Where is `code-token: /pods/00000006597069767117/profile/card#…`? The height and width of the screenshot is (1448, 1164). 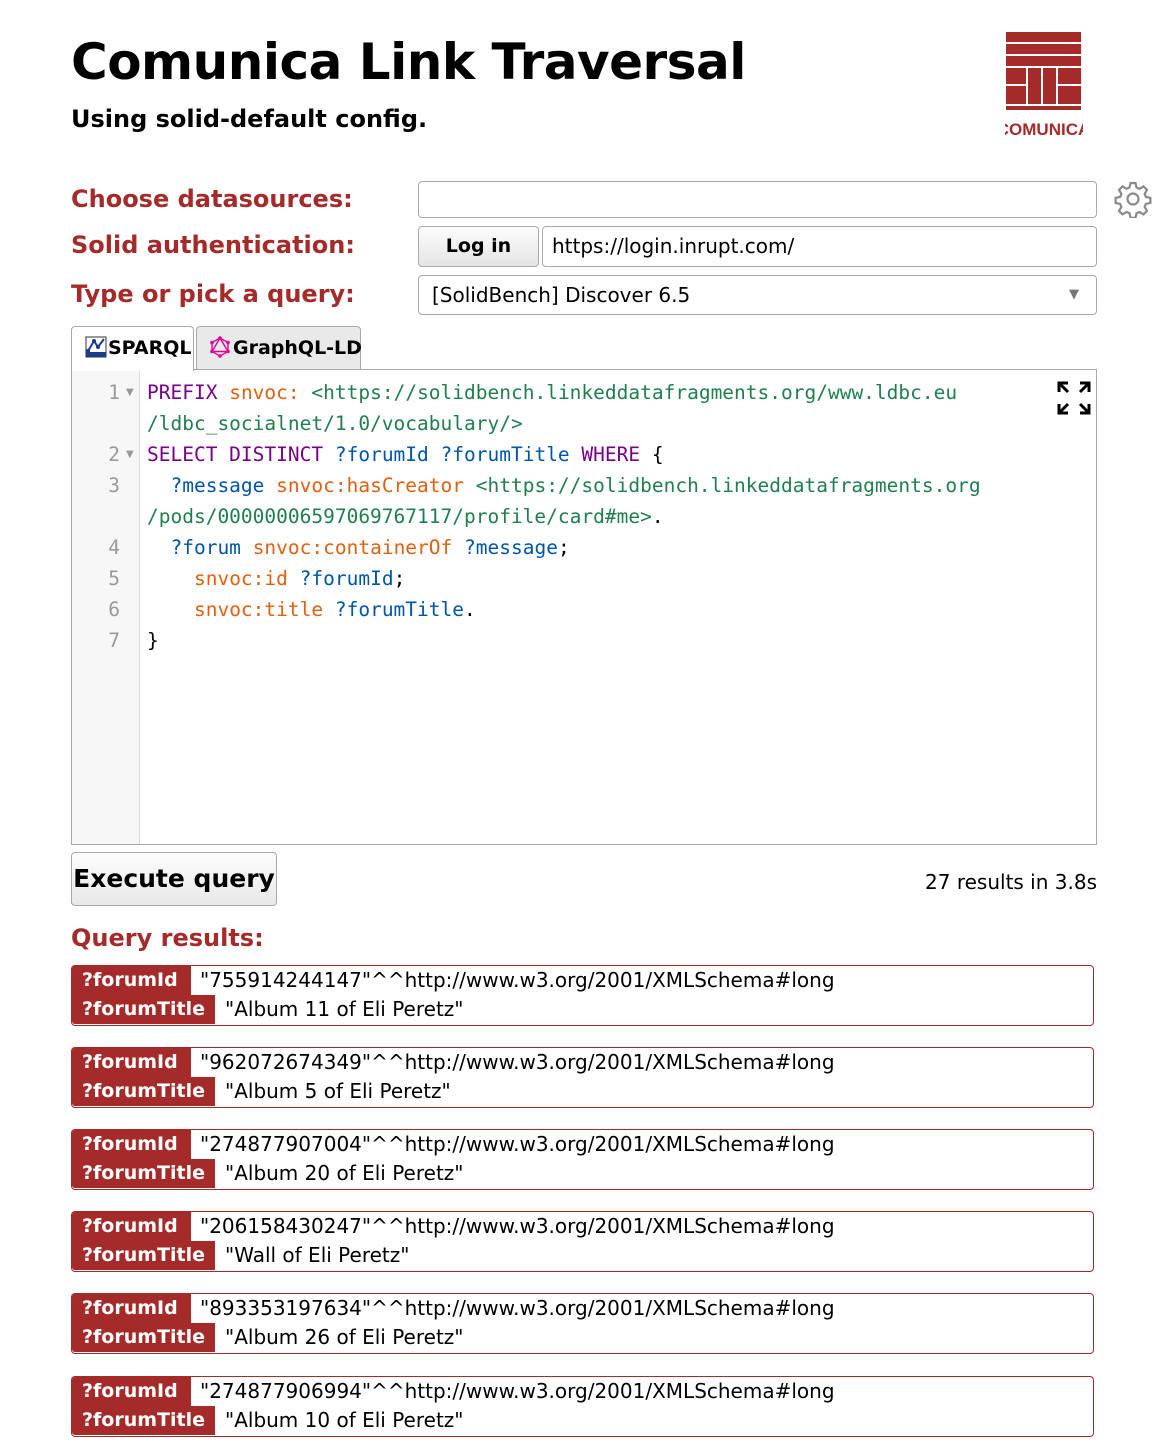 code-token: /pods/00000006597069767117/profile/card#… is located at coordinates (399, 516).